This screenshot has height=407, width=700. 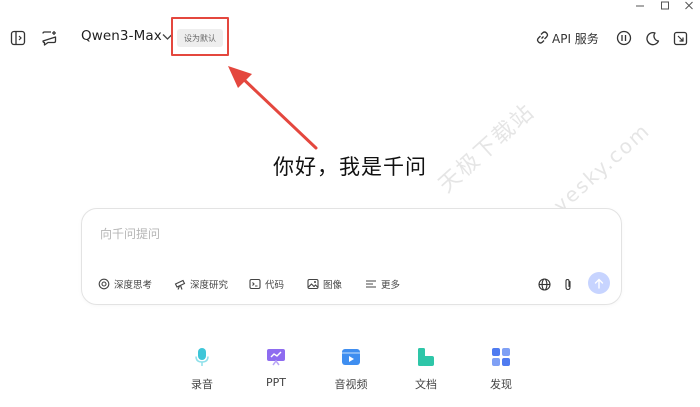 What do you see at coordinates (209, 285) in the screenshot?
I see `tool-label: 深度研究` at bounding box center [209, 285].